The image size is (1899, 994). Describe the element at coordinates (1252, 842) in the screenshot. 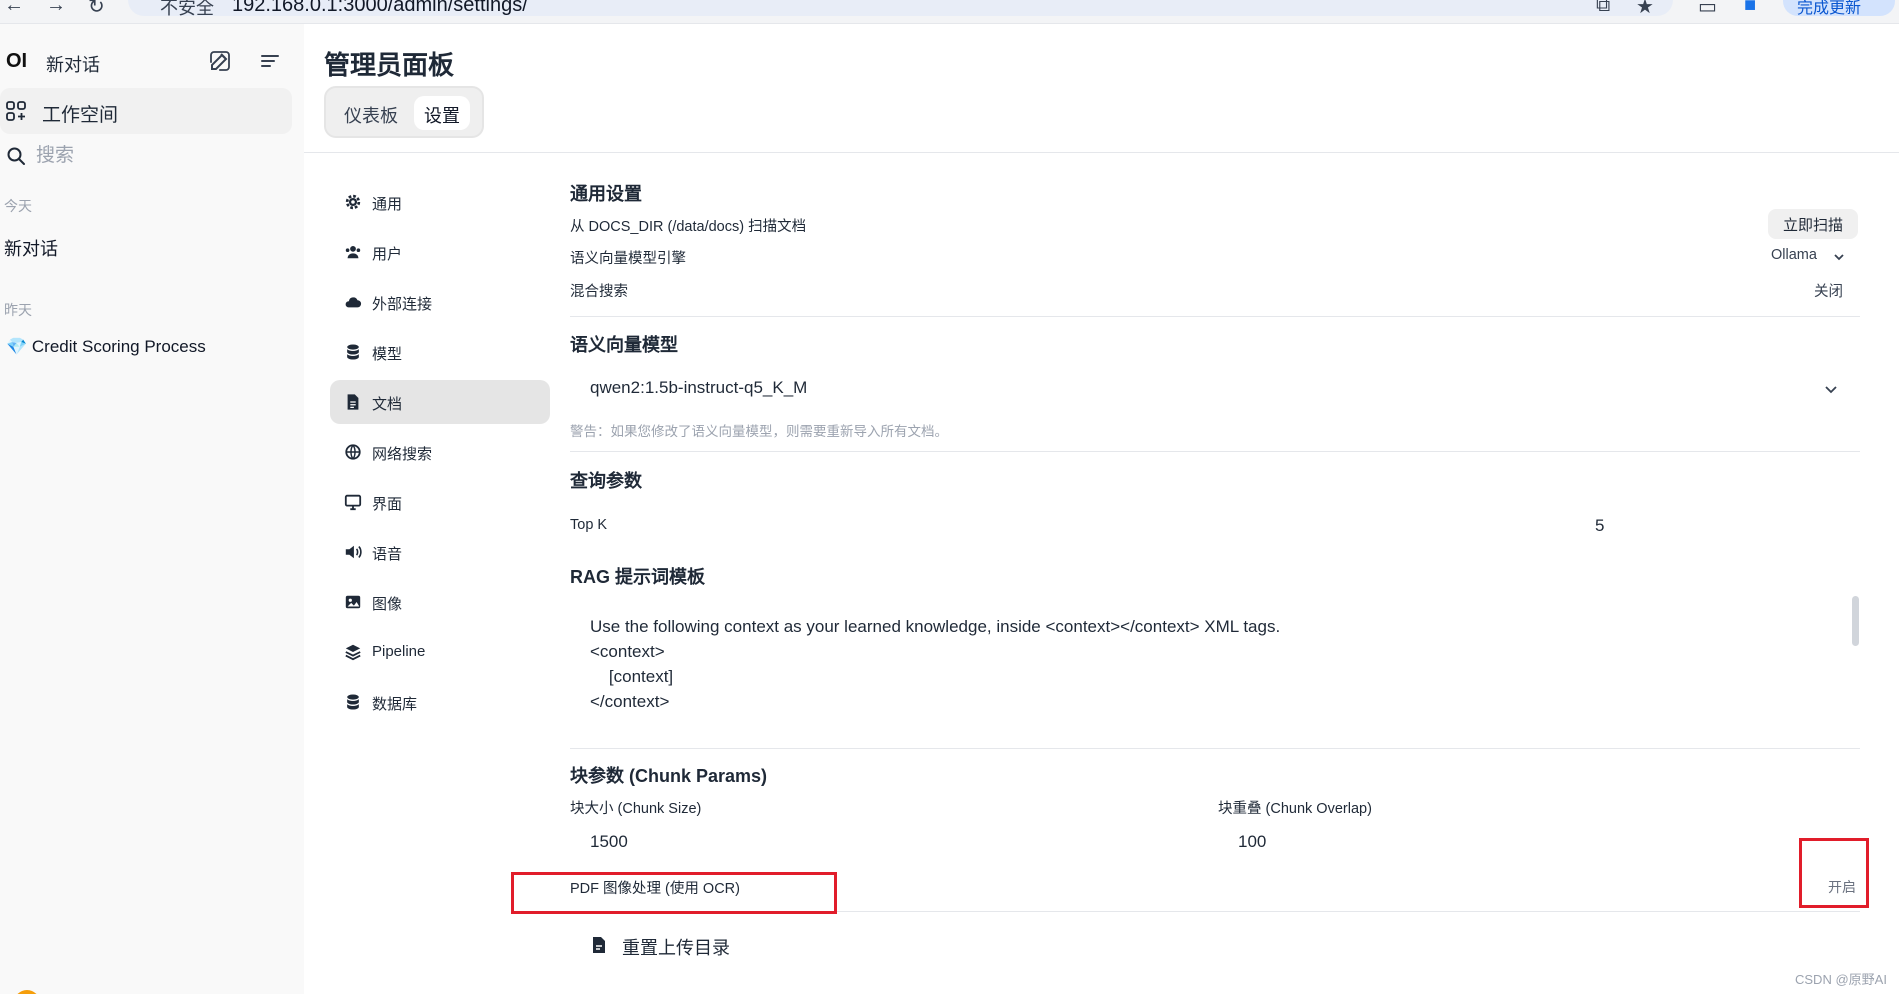

I see `chunk-overlap-input: 100` at that location.